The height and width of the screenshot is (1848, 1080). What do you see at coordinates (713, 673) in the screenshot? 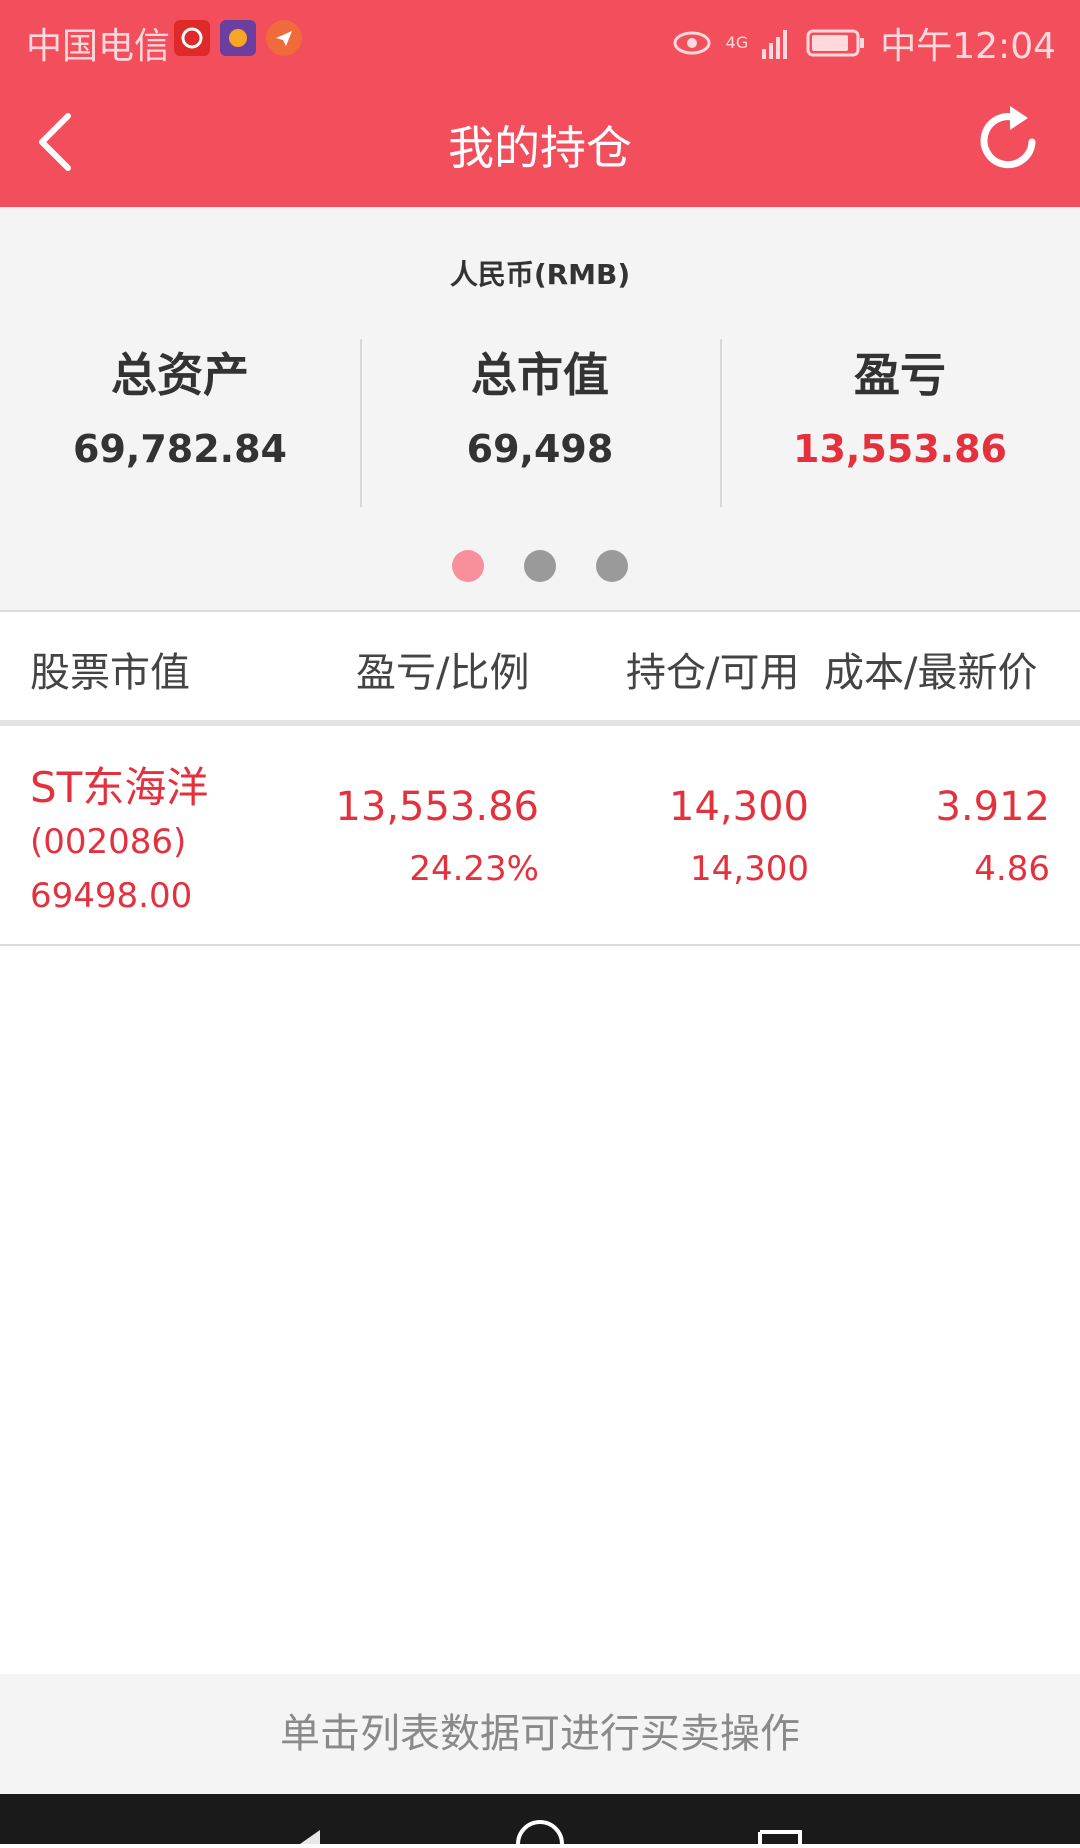
I see `column-header-holding: 持仓/可用` at bounding box center [713, 673].